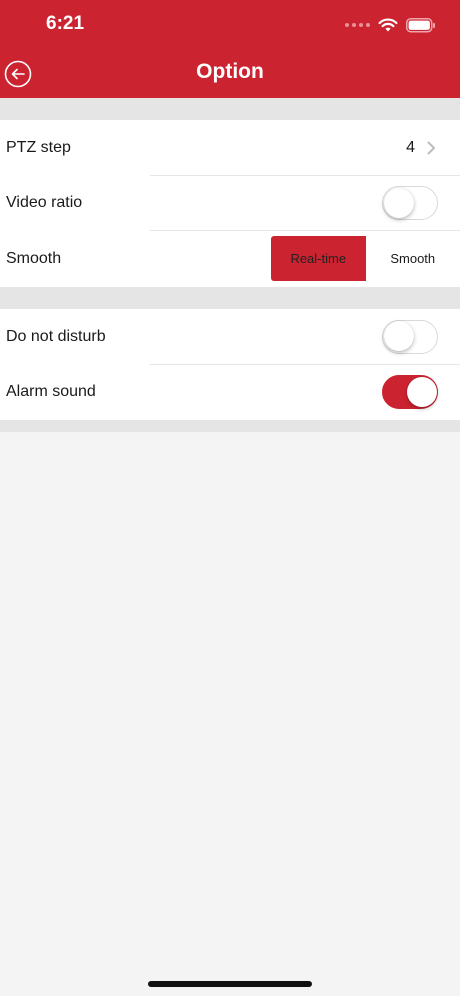 The image size is (460, 996). I want to click on status-bar: 6:21, so click(230, 25).